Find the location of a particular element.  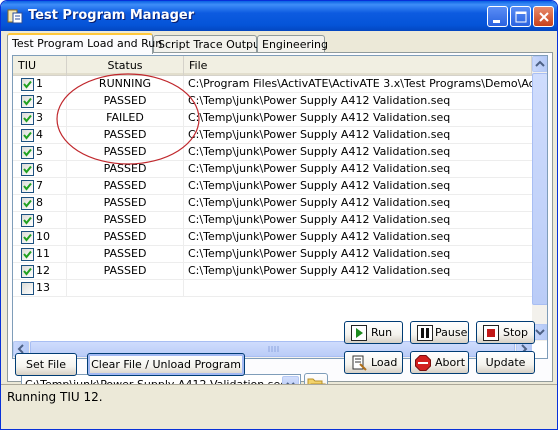

vertical-scrollbar is located at coordinates (539, 198).